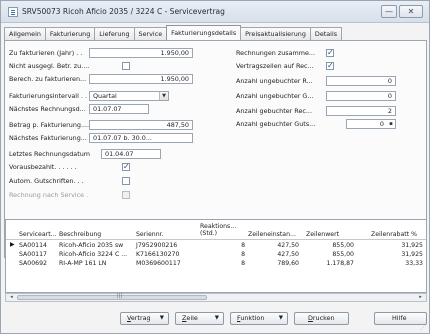  What do you see at coordinates (49, 154) in the screenshot?
I see `label-letztes: Letztes Rechnungsdatum` at bounding box center [49, 154].